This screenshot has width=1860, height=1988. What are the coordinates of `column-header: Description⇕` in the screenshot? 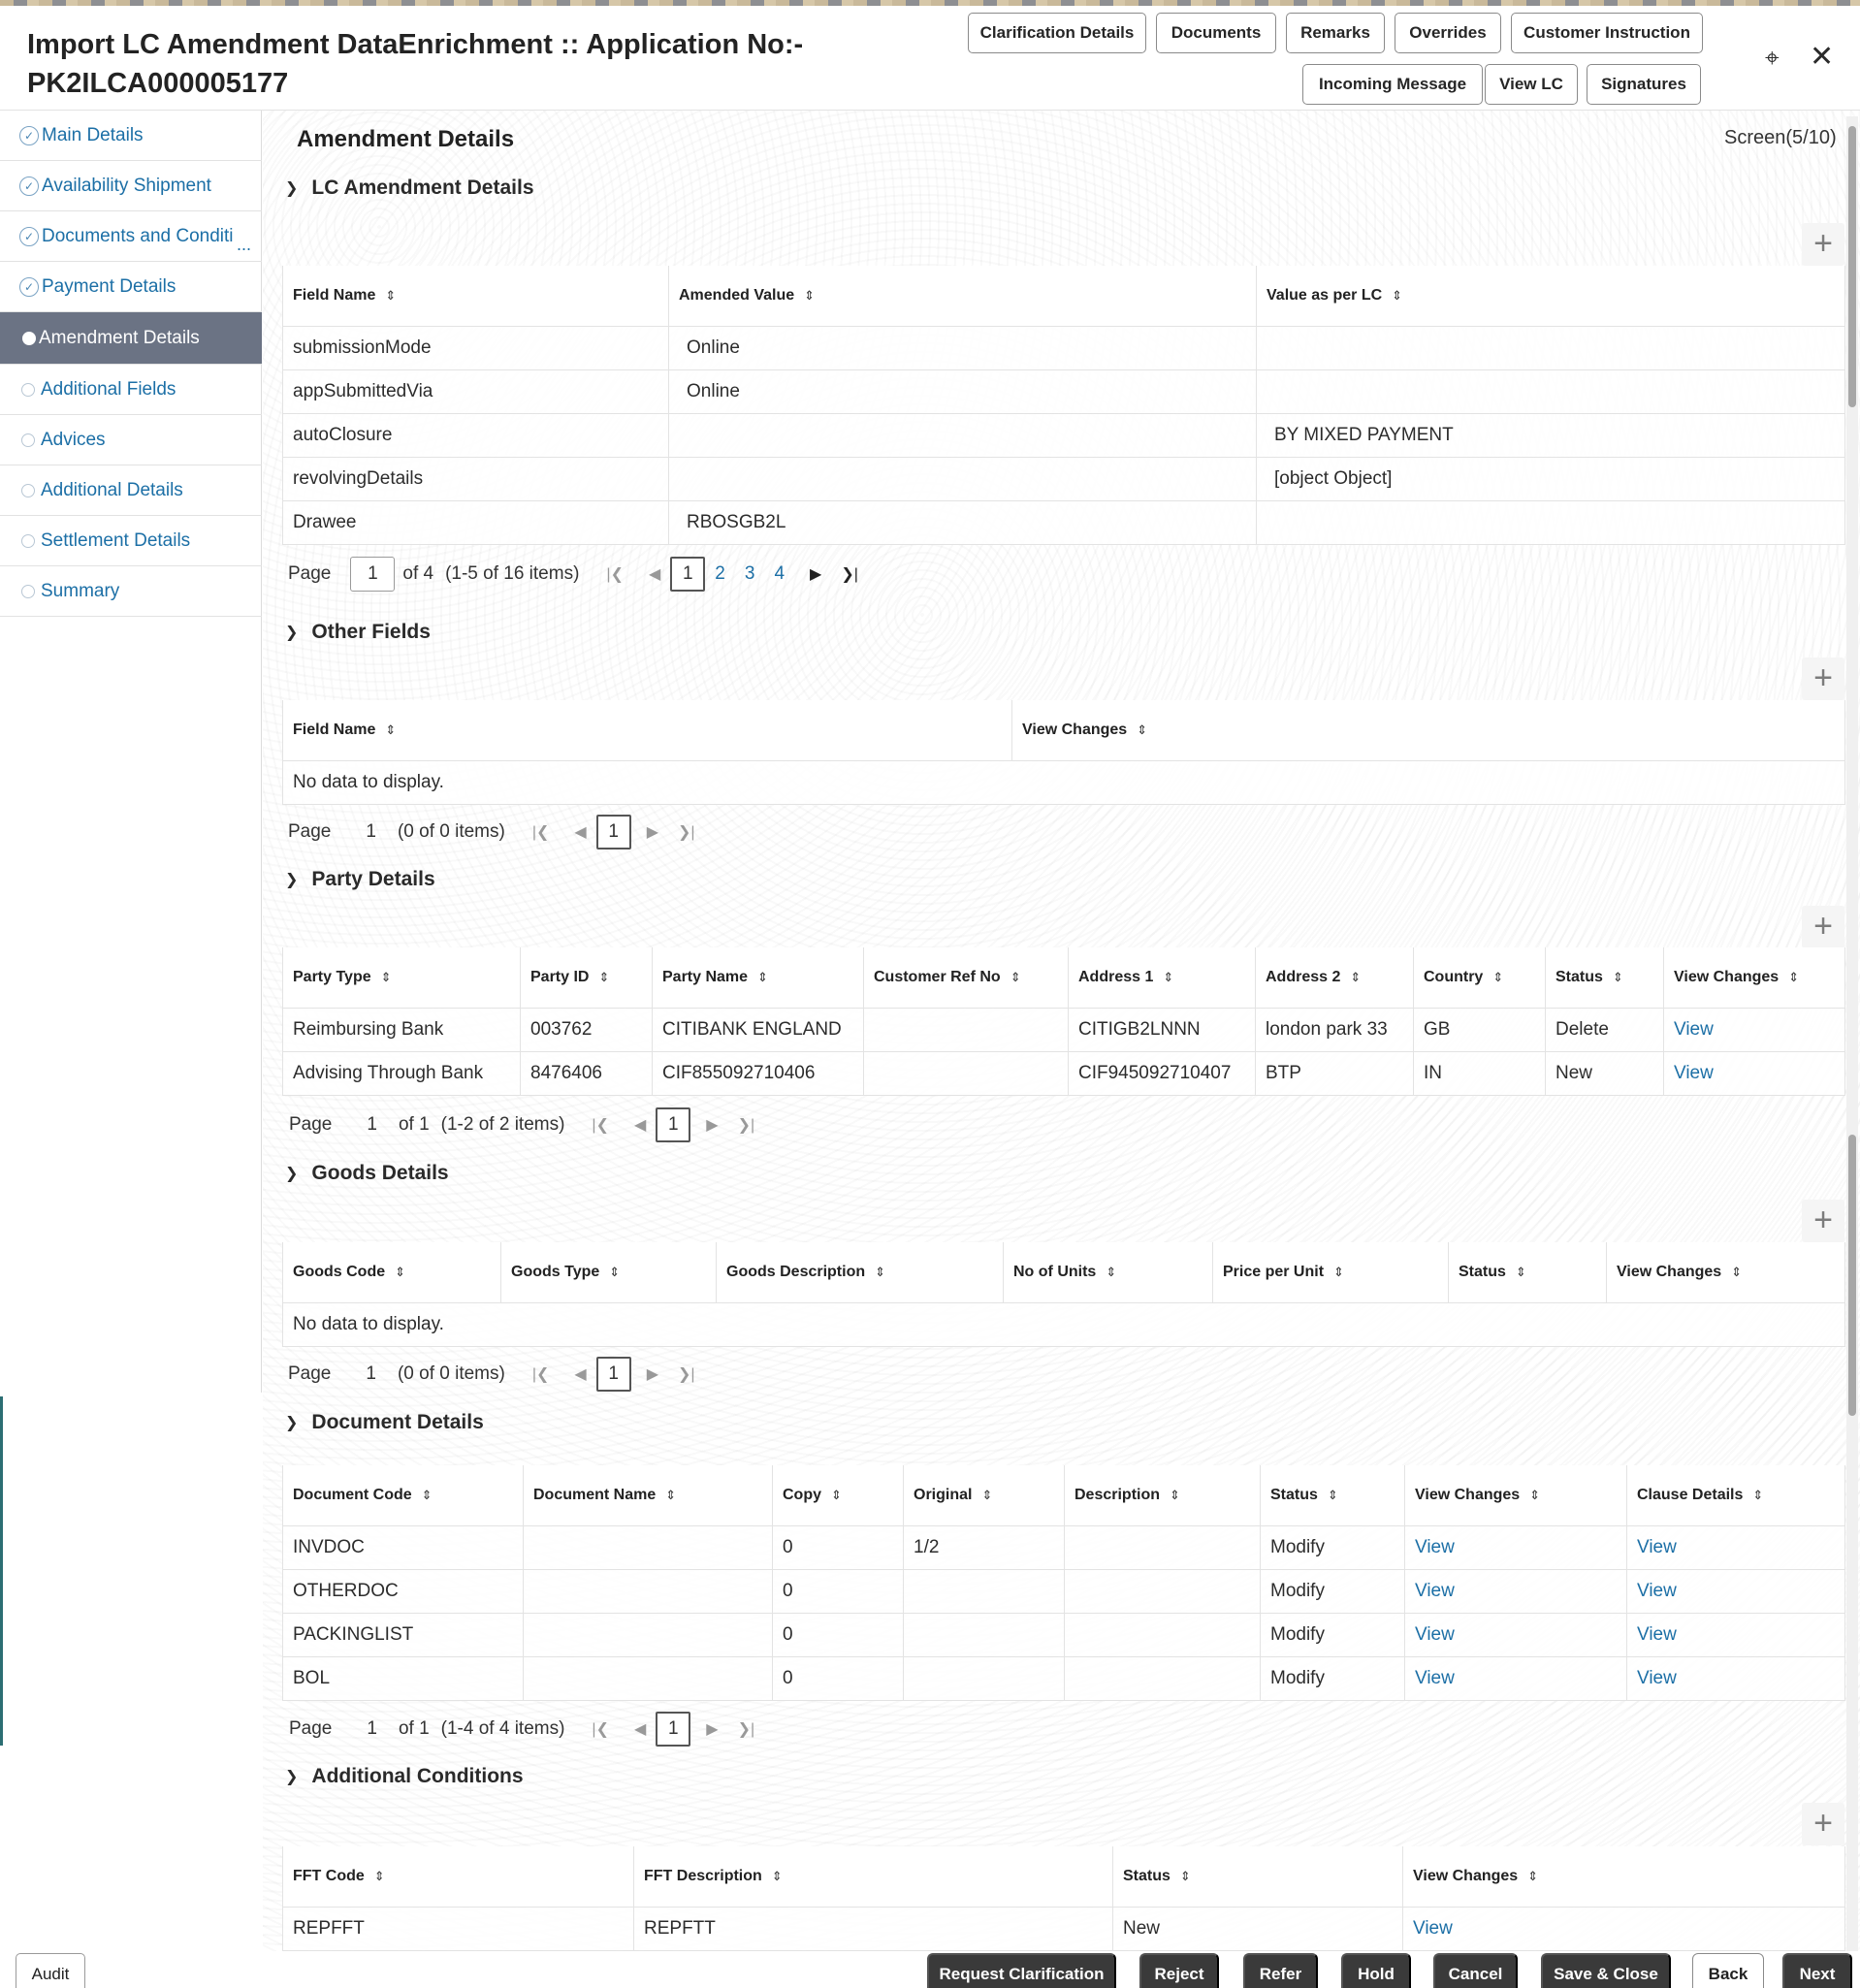 It's located at (1163, 1495).